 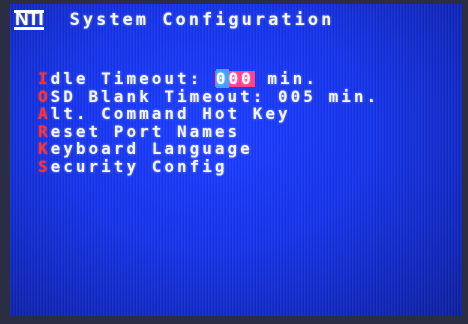 I want to click on menu-item-idle-timeout: Idle Timeout: 000 min., so click(x=208, y=78).